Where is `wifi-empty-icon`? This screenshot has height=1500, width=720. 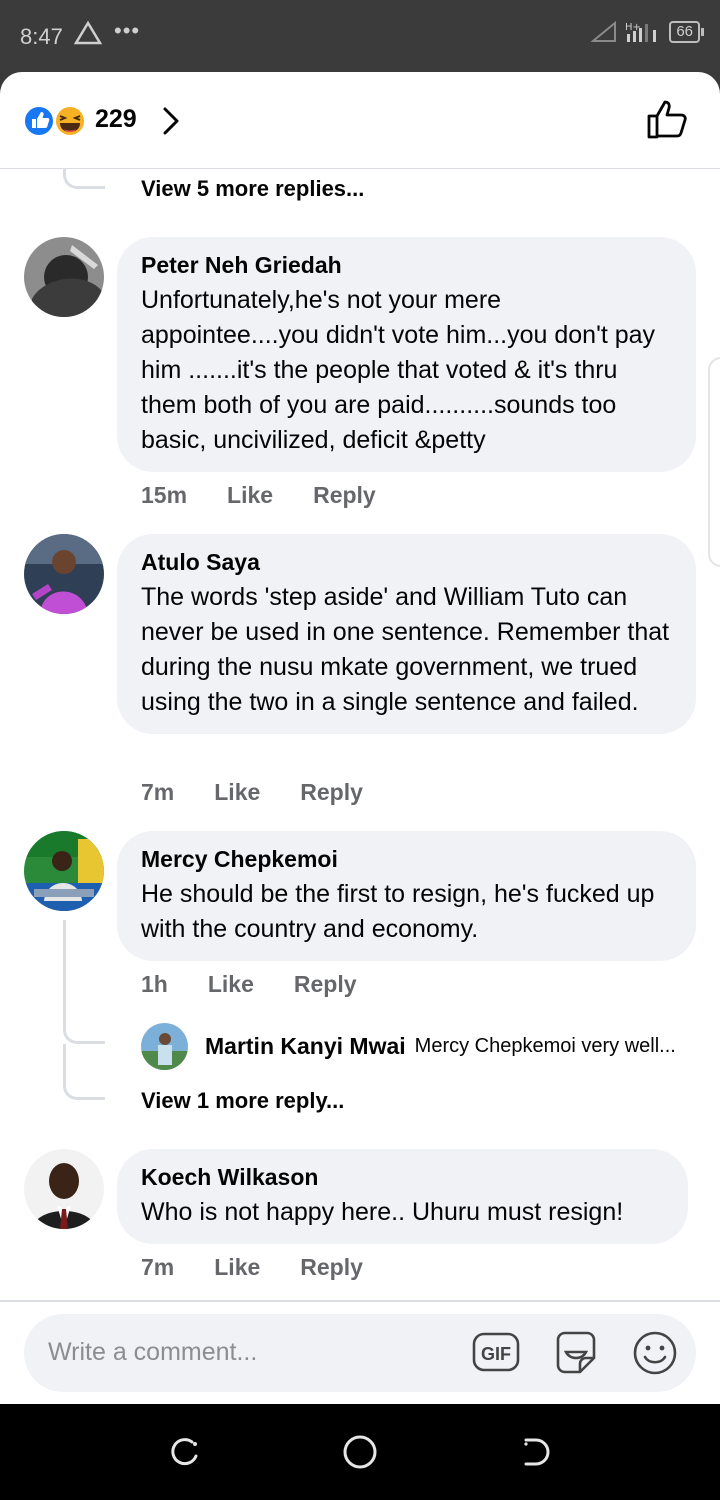
wifi-empty-icon is located at coordinates (604, 31).